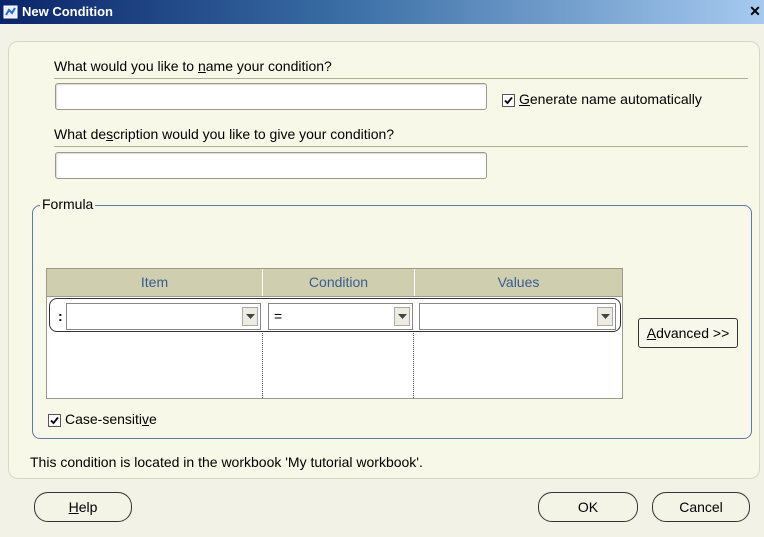  What do you see at coordinates (701, 507) in the screenshot?
I see `cancel-button: Cancel` at bounding box center [701, 507].